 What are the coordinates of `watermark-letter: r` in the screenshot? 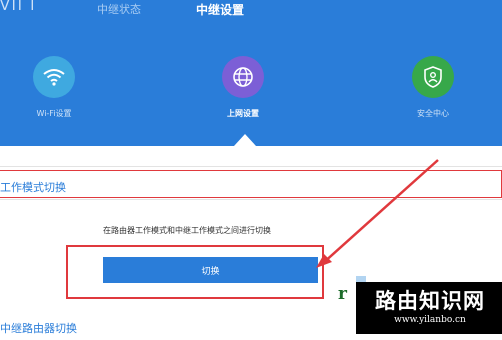 It's located at (342, 294).